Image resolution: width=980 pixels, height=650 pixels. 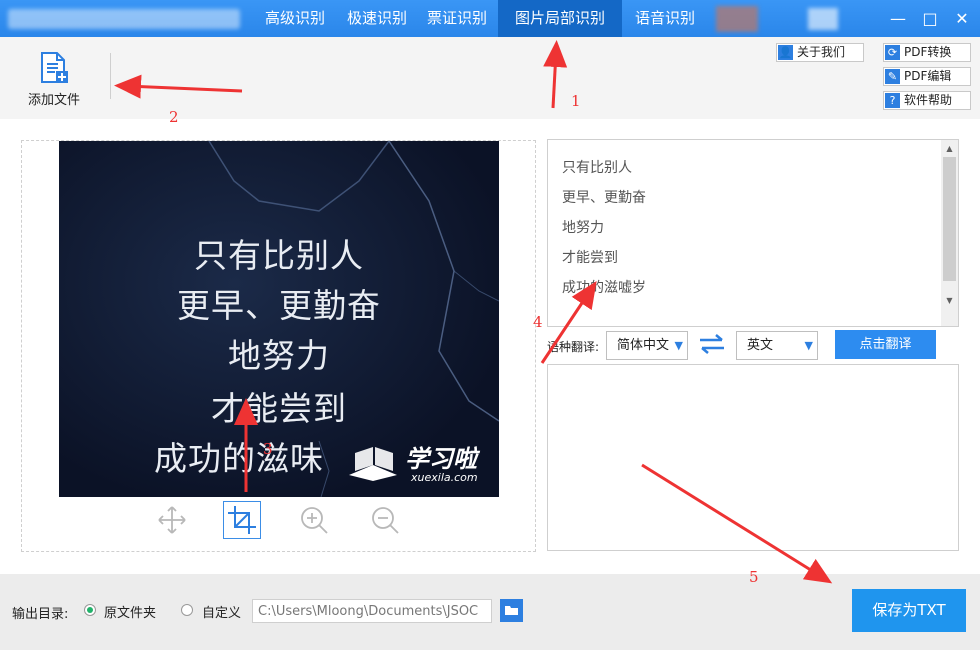 I want to click on ocr-result-textarea: 只有比别人 更早、更勤奋 地努力 才能尝到 成功的滋嘘岁 ▲ ▼, so click(x=753, y=233).